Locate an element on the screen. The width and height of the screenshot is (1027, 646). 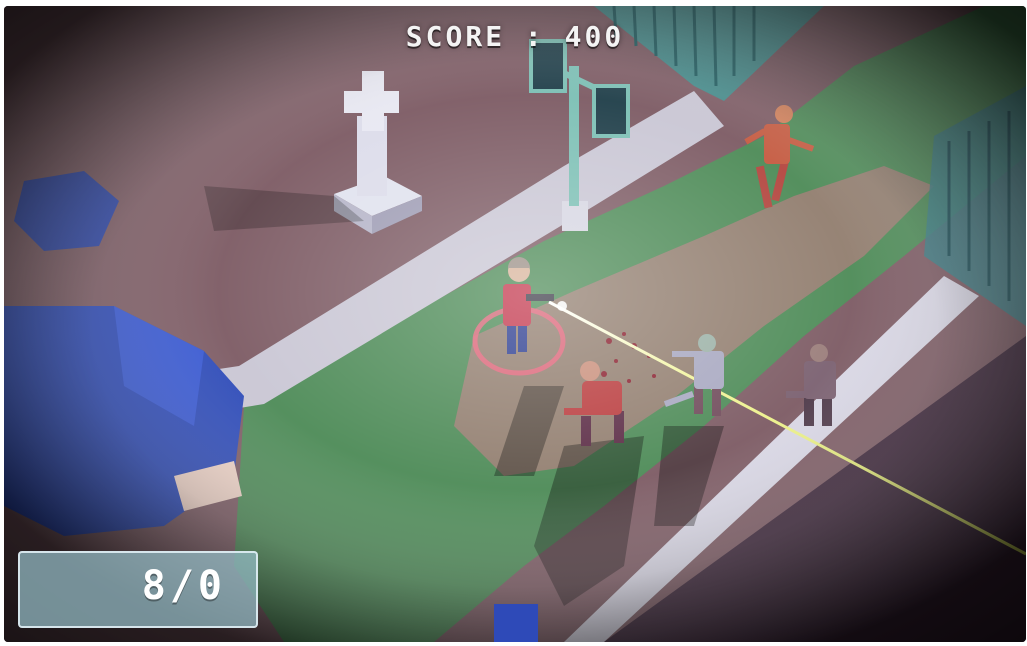
ammo-count: 8/0 is located at coordinates (183, 586).